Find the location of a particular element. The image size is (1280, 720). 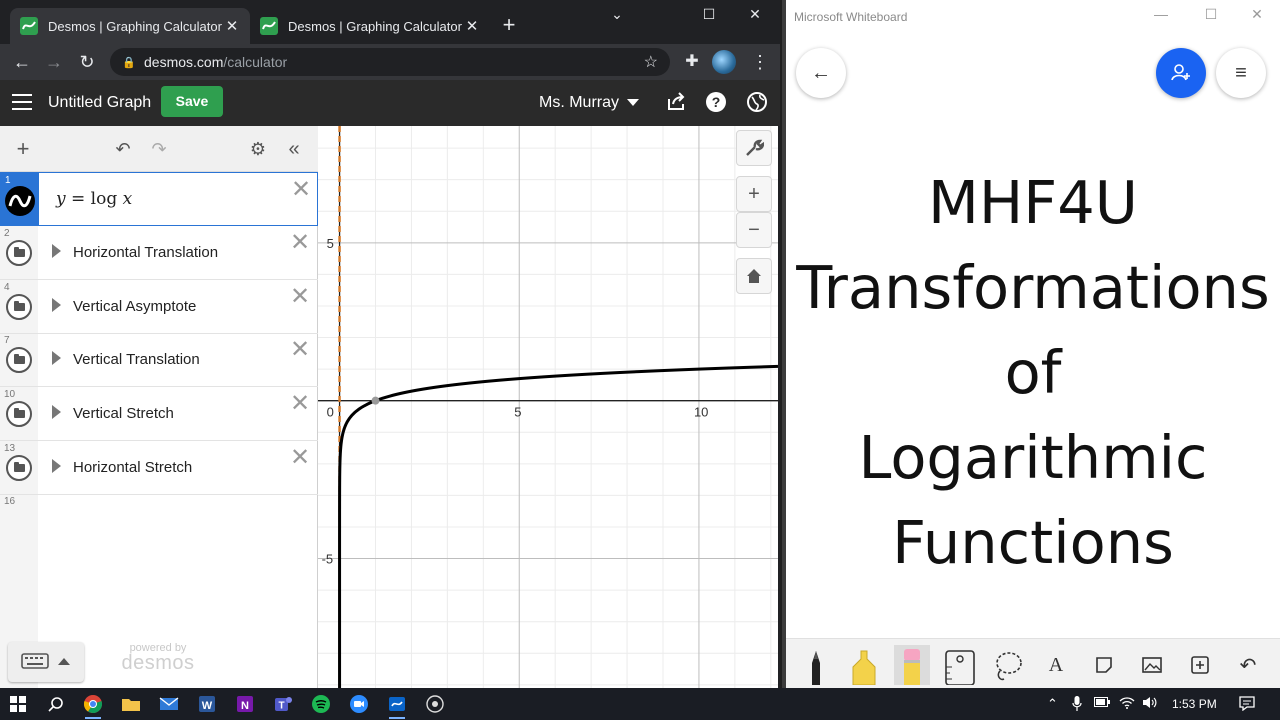

close-window-button: ✕ is located at coordinates (755, 16).